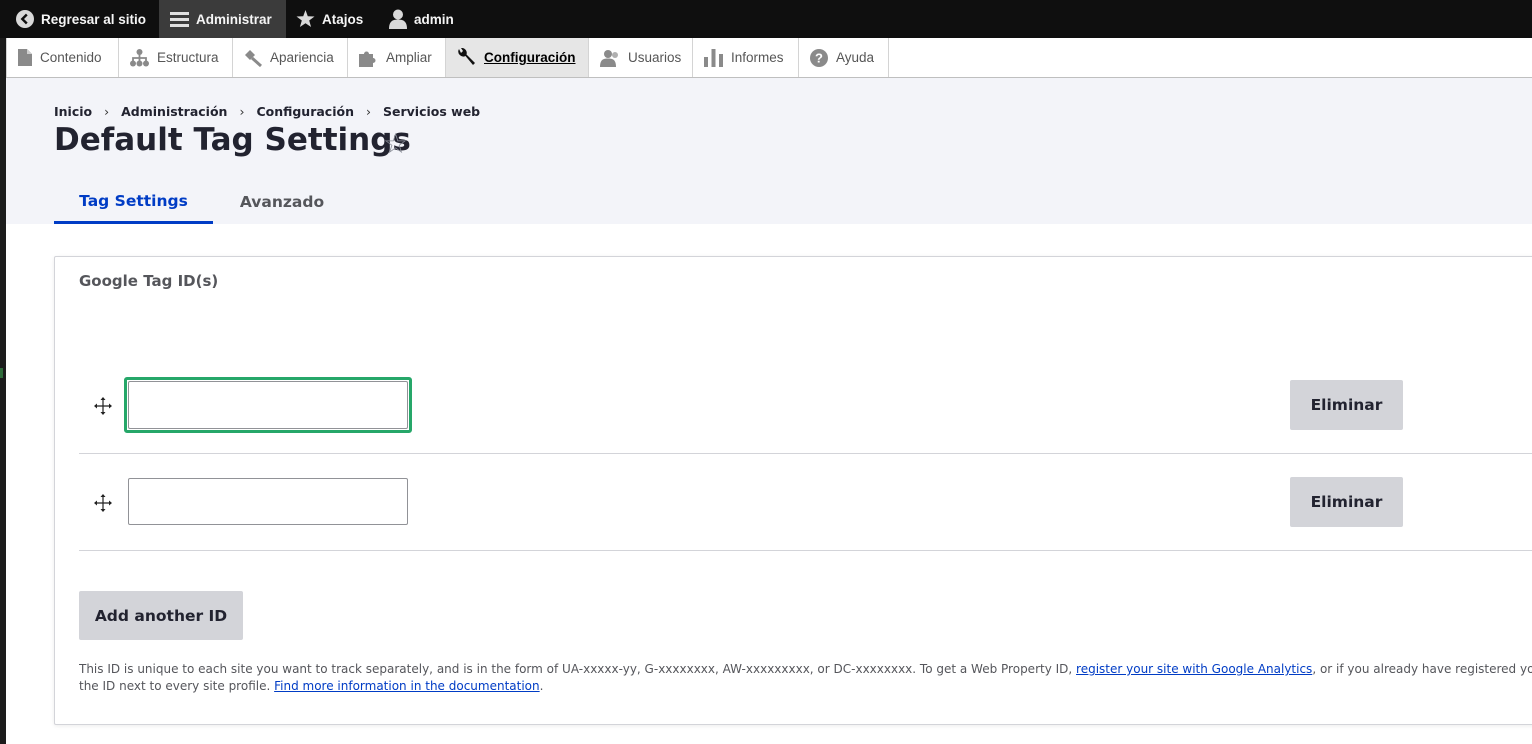 The width and height of the screenshot is (1532, 744). I want to click on tray-label: Ayuda, so click(855, 57).